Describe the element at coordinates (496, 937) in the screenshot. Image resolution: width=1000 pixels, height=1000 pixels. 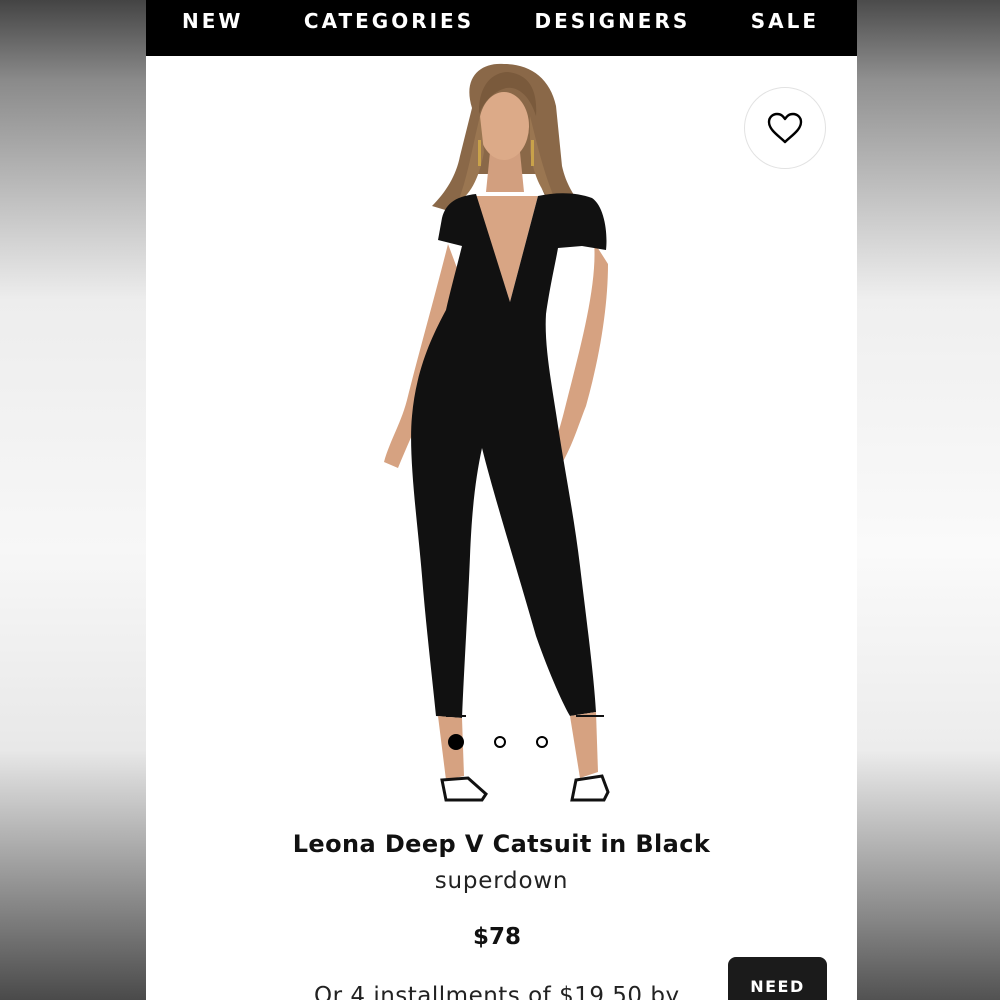
I see `product-price: $78` at that location.